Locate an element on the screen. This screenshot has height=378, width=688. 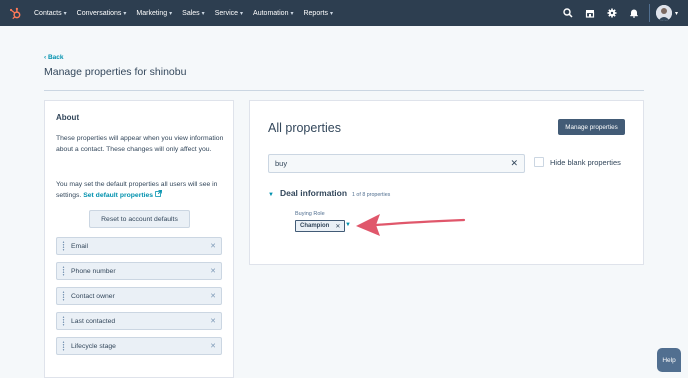
property-row-lifecycle-stage: Lifecycle stage ✕ is located at coordinates (139, 346).